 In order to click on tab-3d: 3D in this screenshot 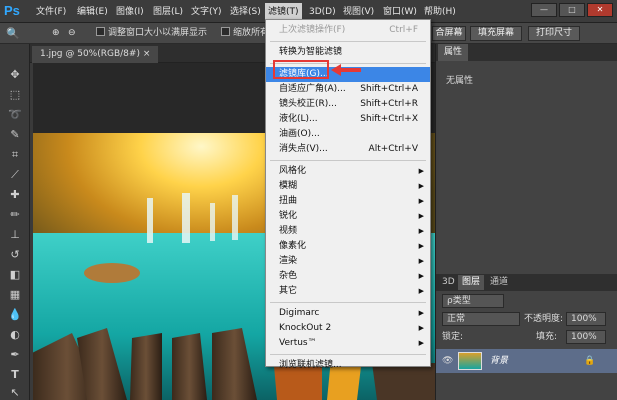, I will do `click(448, 282)`.